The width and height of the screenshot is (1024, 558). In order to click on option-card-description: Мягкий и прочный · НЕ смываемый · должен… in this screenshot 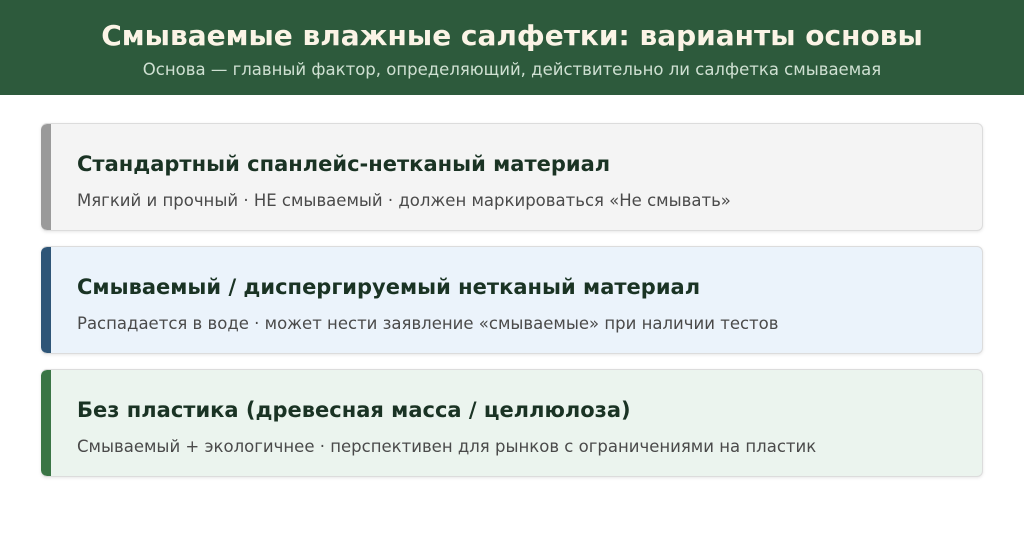, I will do `click(404, 200)`.